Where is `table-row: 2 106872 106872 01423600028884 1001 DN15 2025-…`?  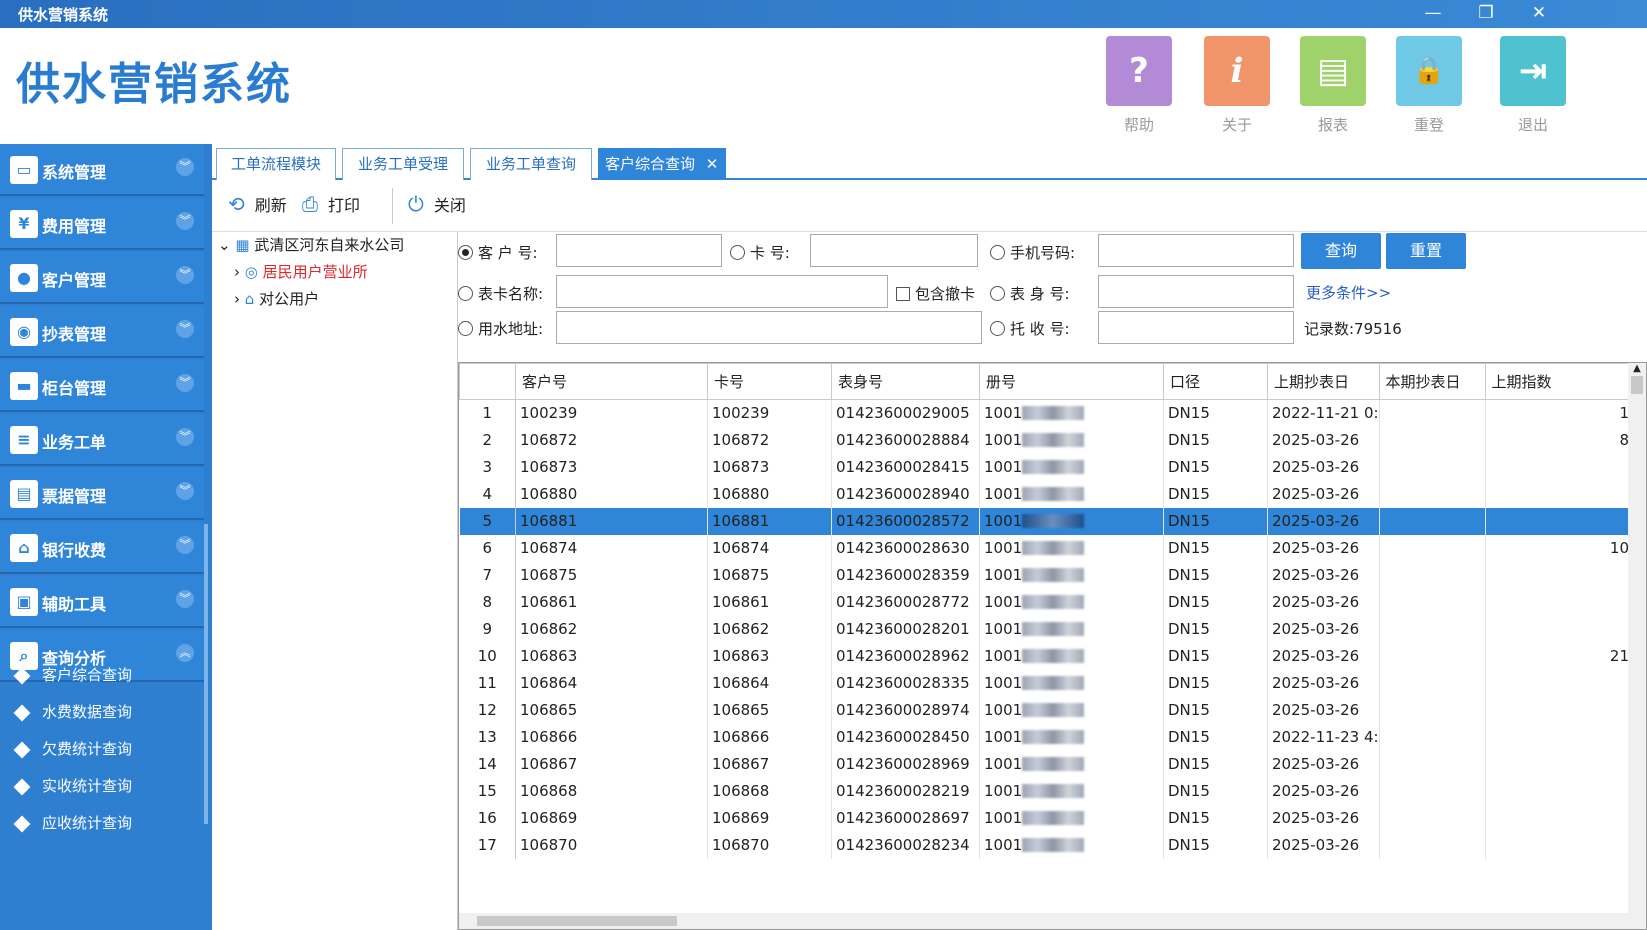 table-row: 2 106872 106872 01423600028884 1001 DN15 2025-… is located at coordinates (1052, 440).